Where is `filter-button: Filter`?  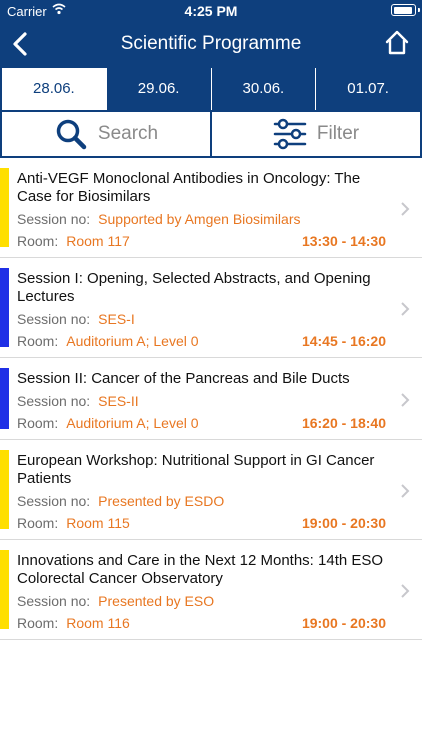 filter-button: Filter is located at coordinates (315, 133).